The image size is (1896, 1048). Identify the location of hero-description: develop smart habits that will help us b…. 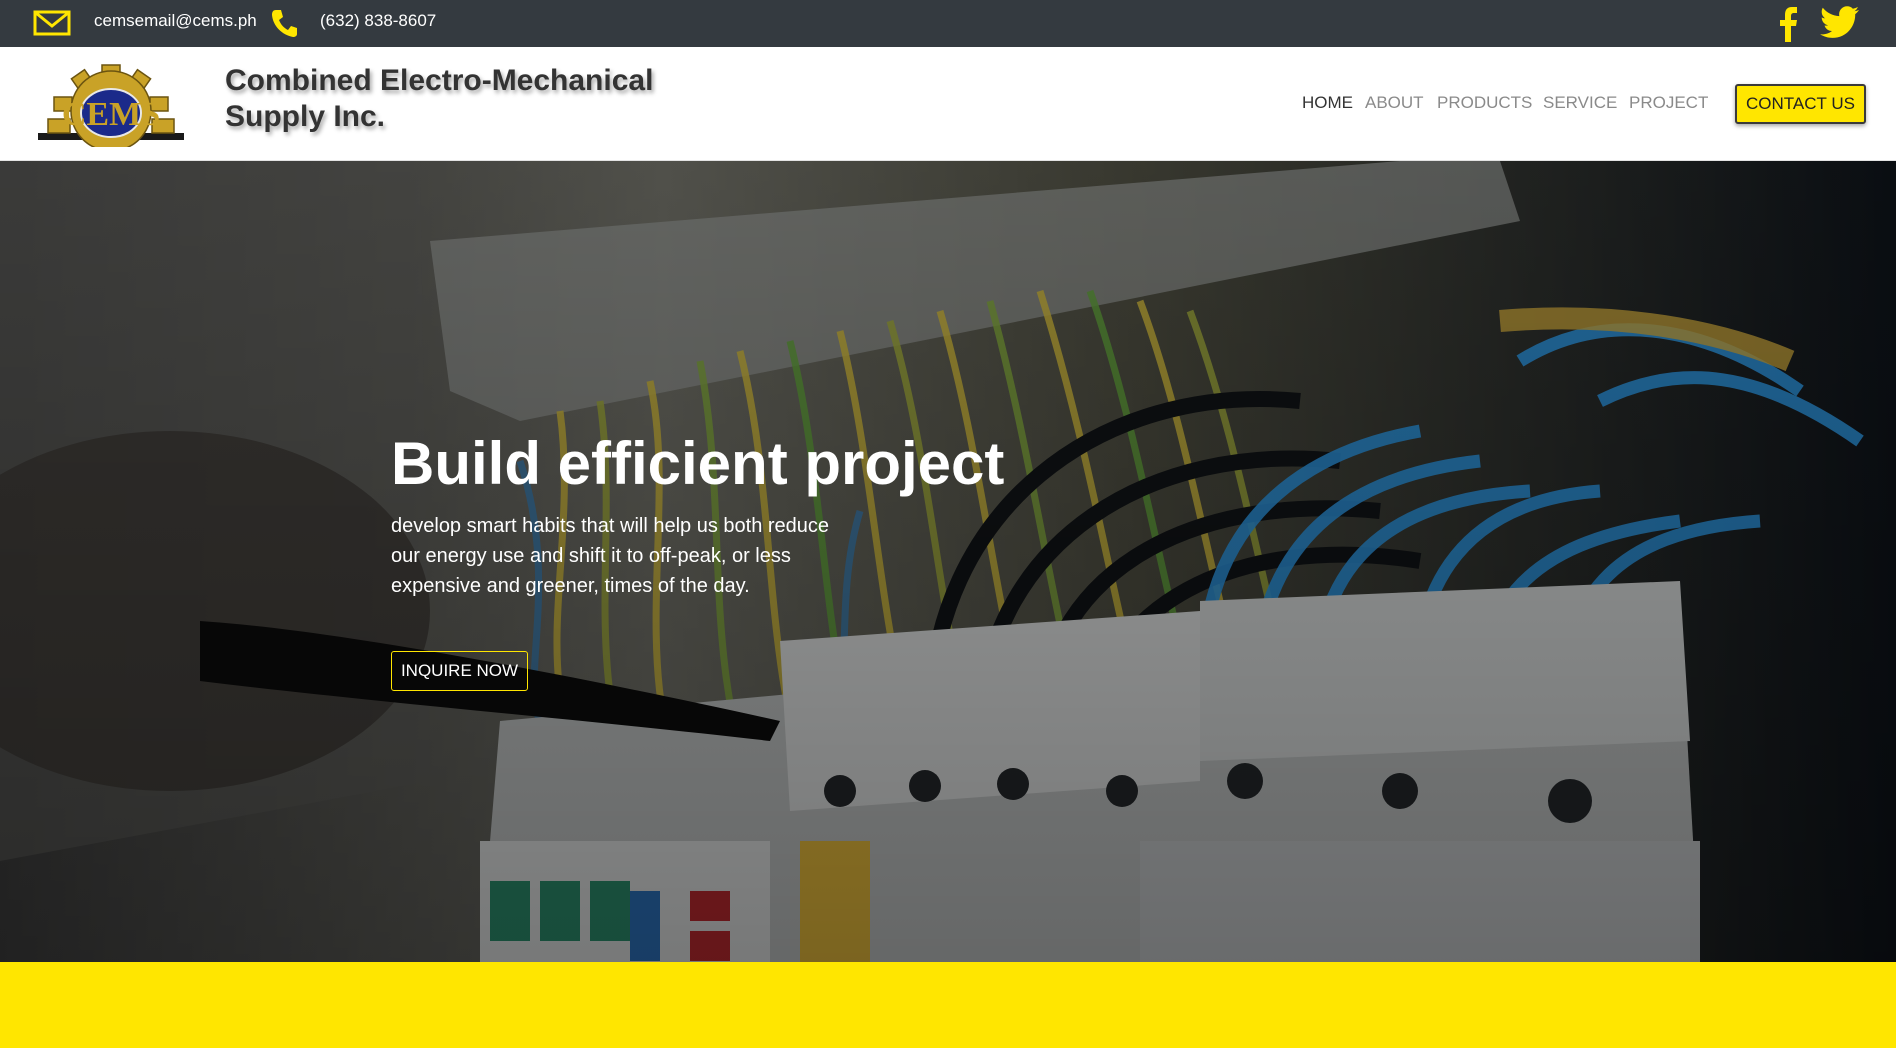
(610, 556).